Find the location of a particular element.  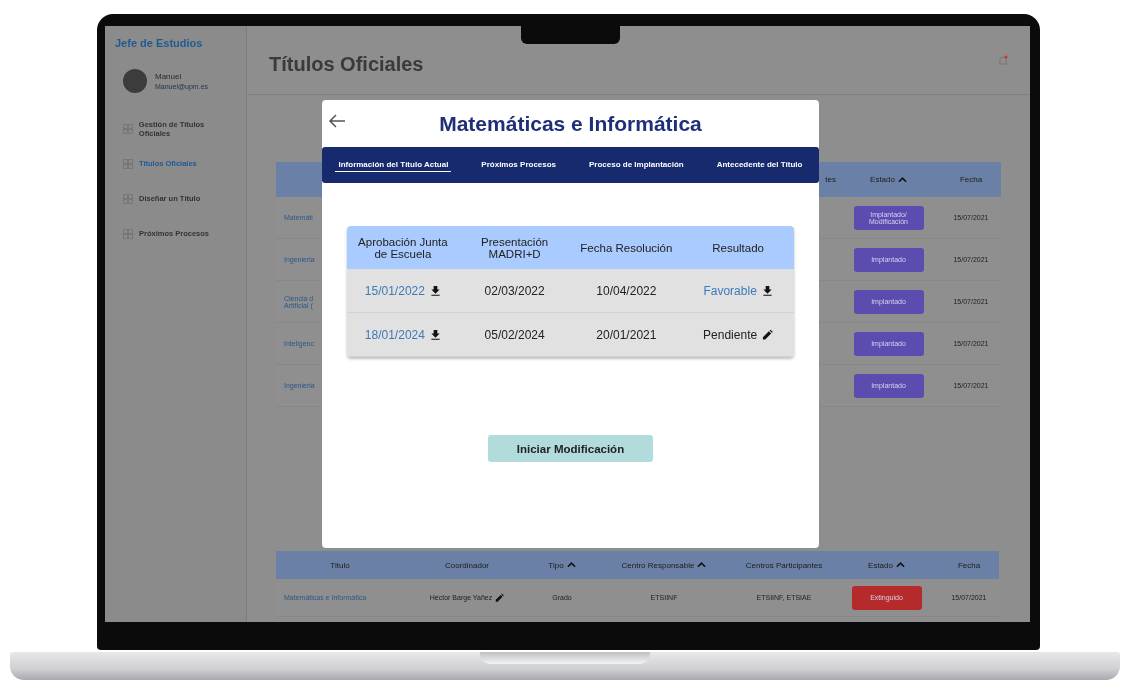

tab: Información del Título Actual is located at coordinates (393, 165).